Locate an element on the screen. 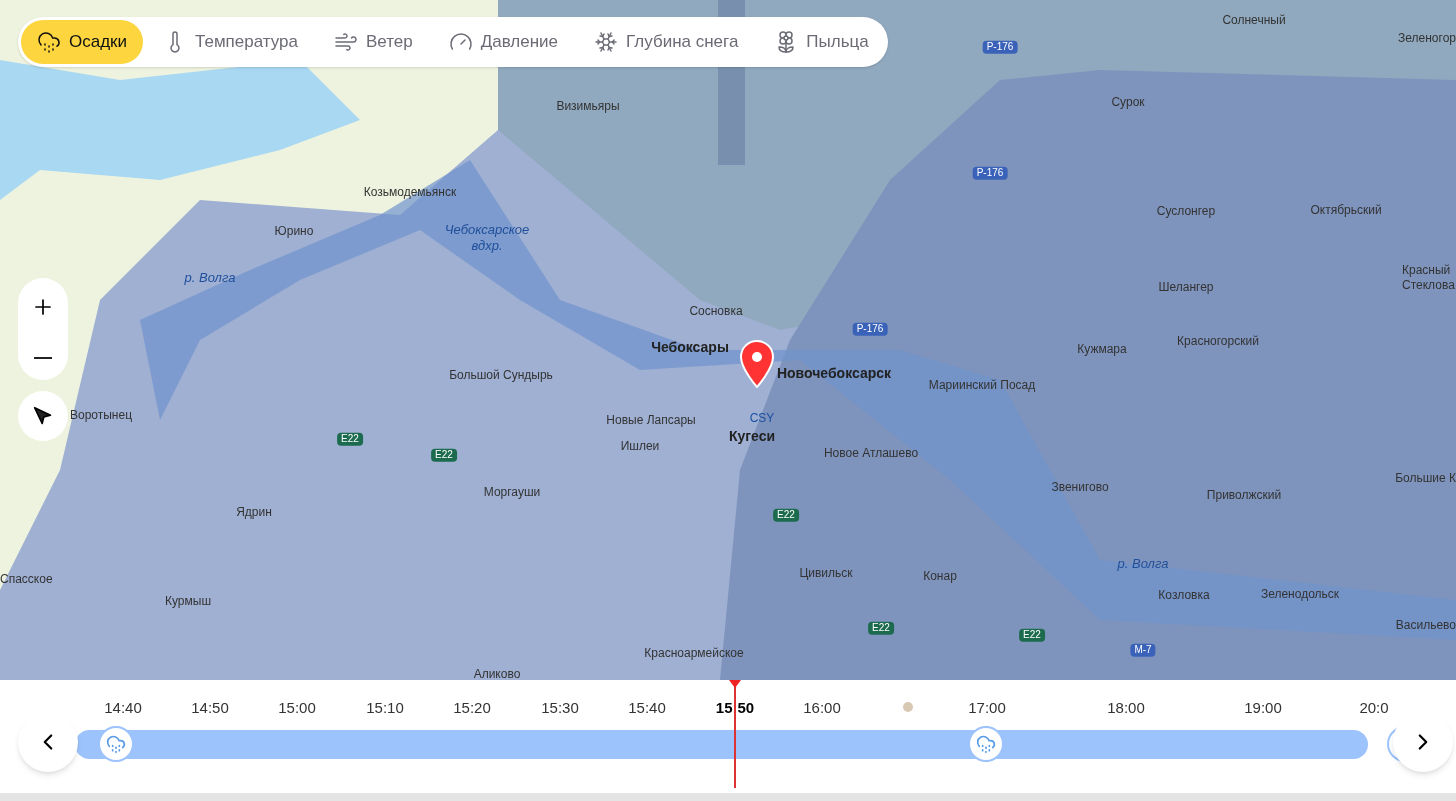 The height and width of the screenshot is (801, 1456). place-label: Октябрьский is located at coordinates (1346, 210).